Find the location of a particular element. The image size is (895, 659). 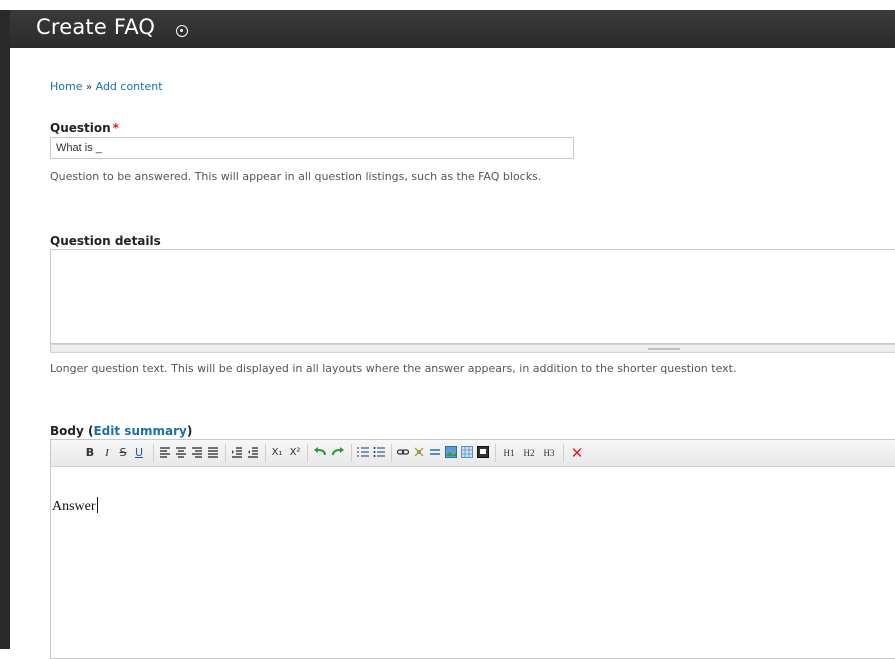

left-border is located at coordinates (5, 329).